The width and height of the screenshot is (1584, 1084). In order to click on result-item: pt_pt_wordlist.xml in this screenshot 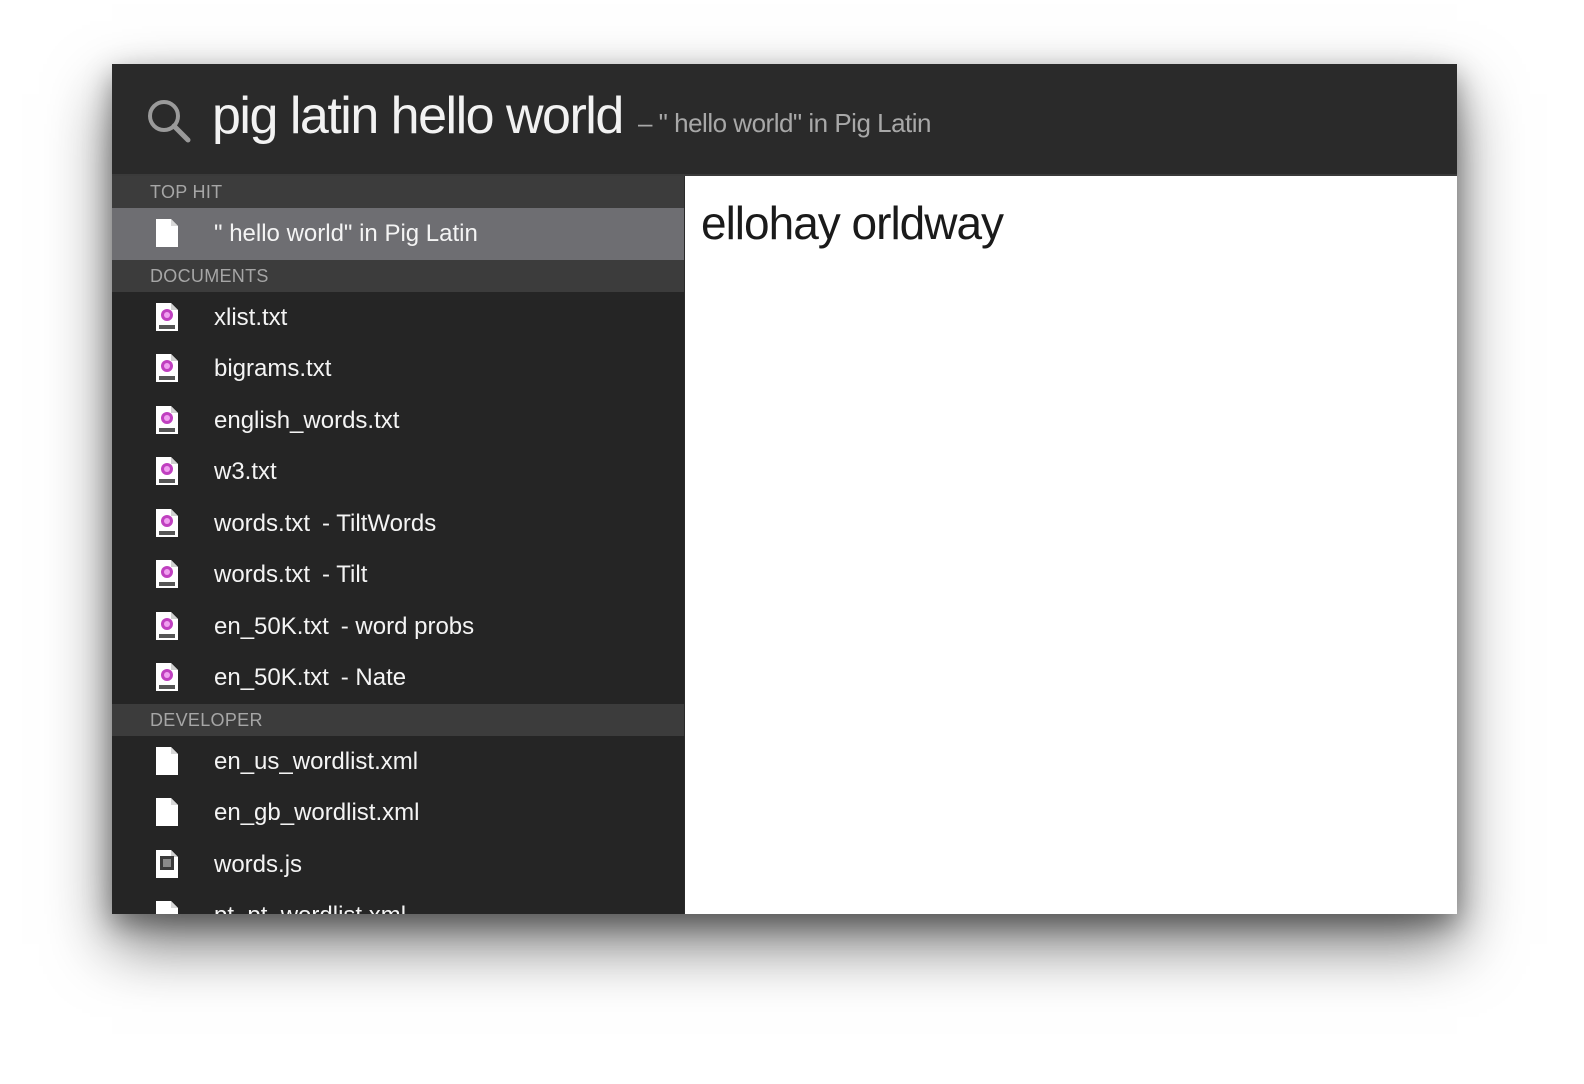, I will do `click(398, 902)`.